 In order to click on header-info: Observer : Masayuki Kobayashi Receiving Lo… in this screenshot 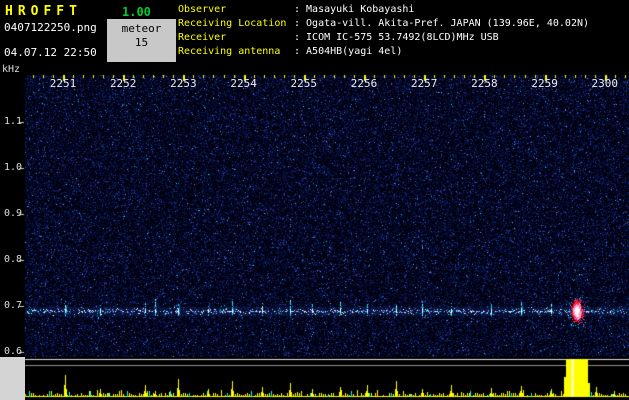, I will do `click(403, 31)`.